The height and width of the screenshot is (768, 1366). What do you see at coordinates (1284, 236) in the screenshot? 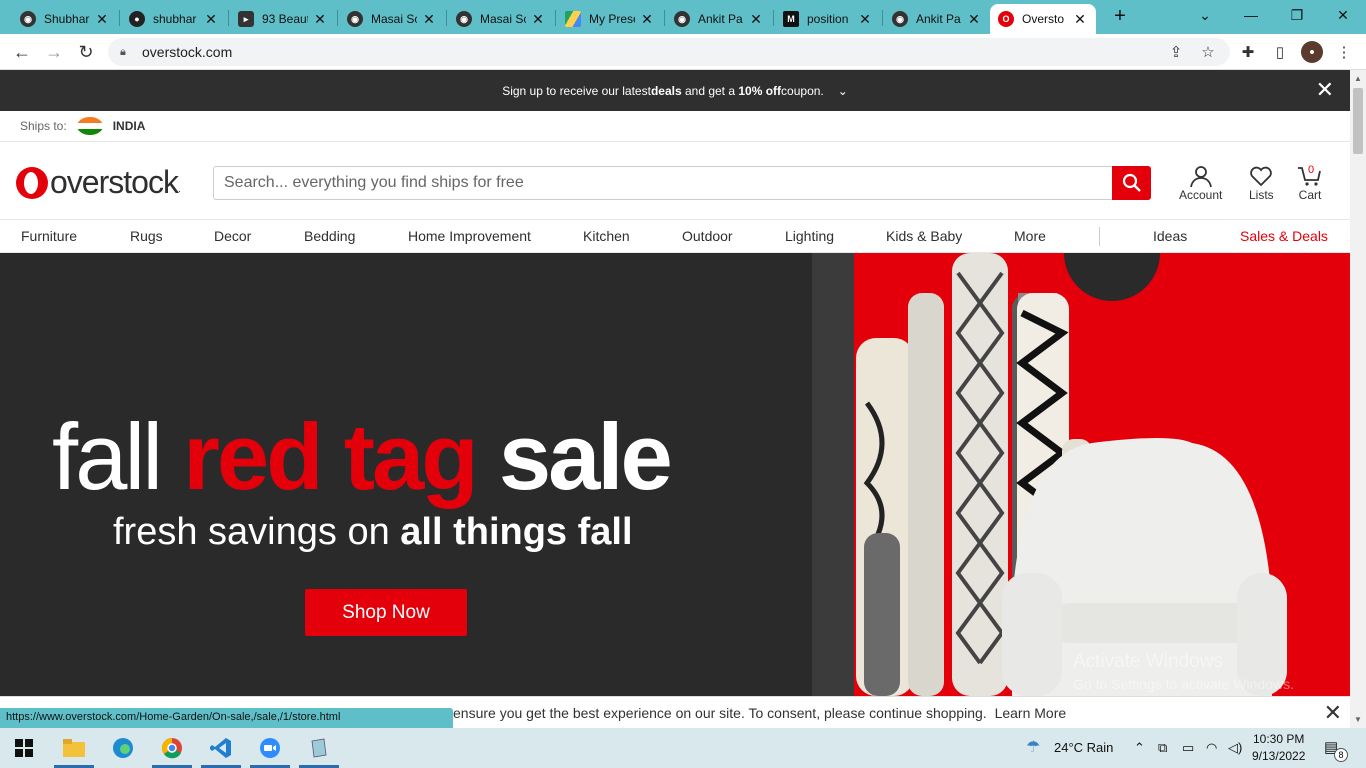
I see `nav-sales-deals: Sales & Deals` at bounding box center [1284, 236].